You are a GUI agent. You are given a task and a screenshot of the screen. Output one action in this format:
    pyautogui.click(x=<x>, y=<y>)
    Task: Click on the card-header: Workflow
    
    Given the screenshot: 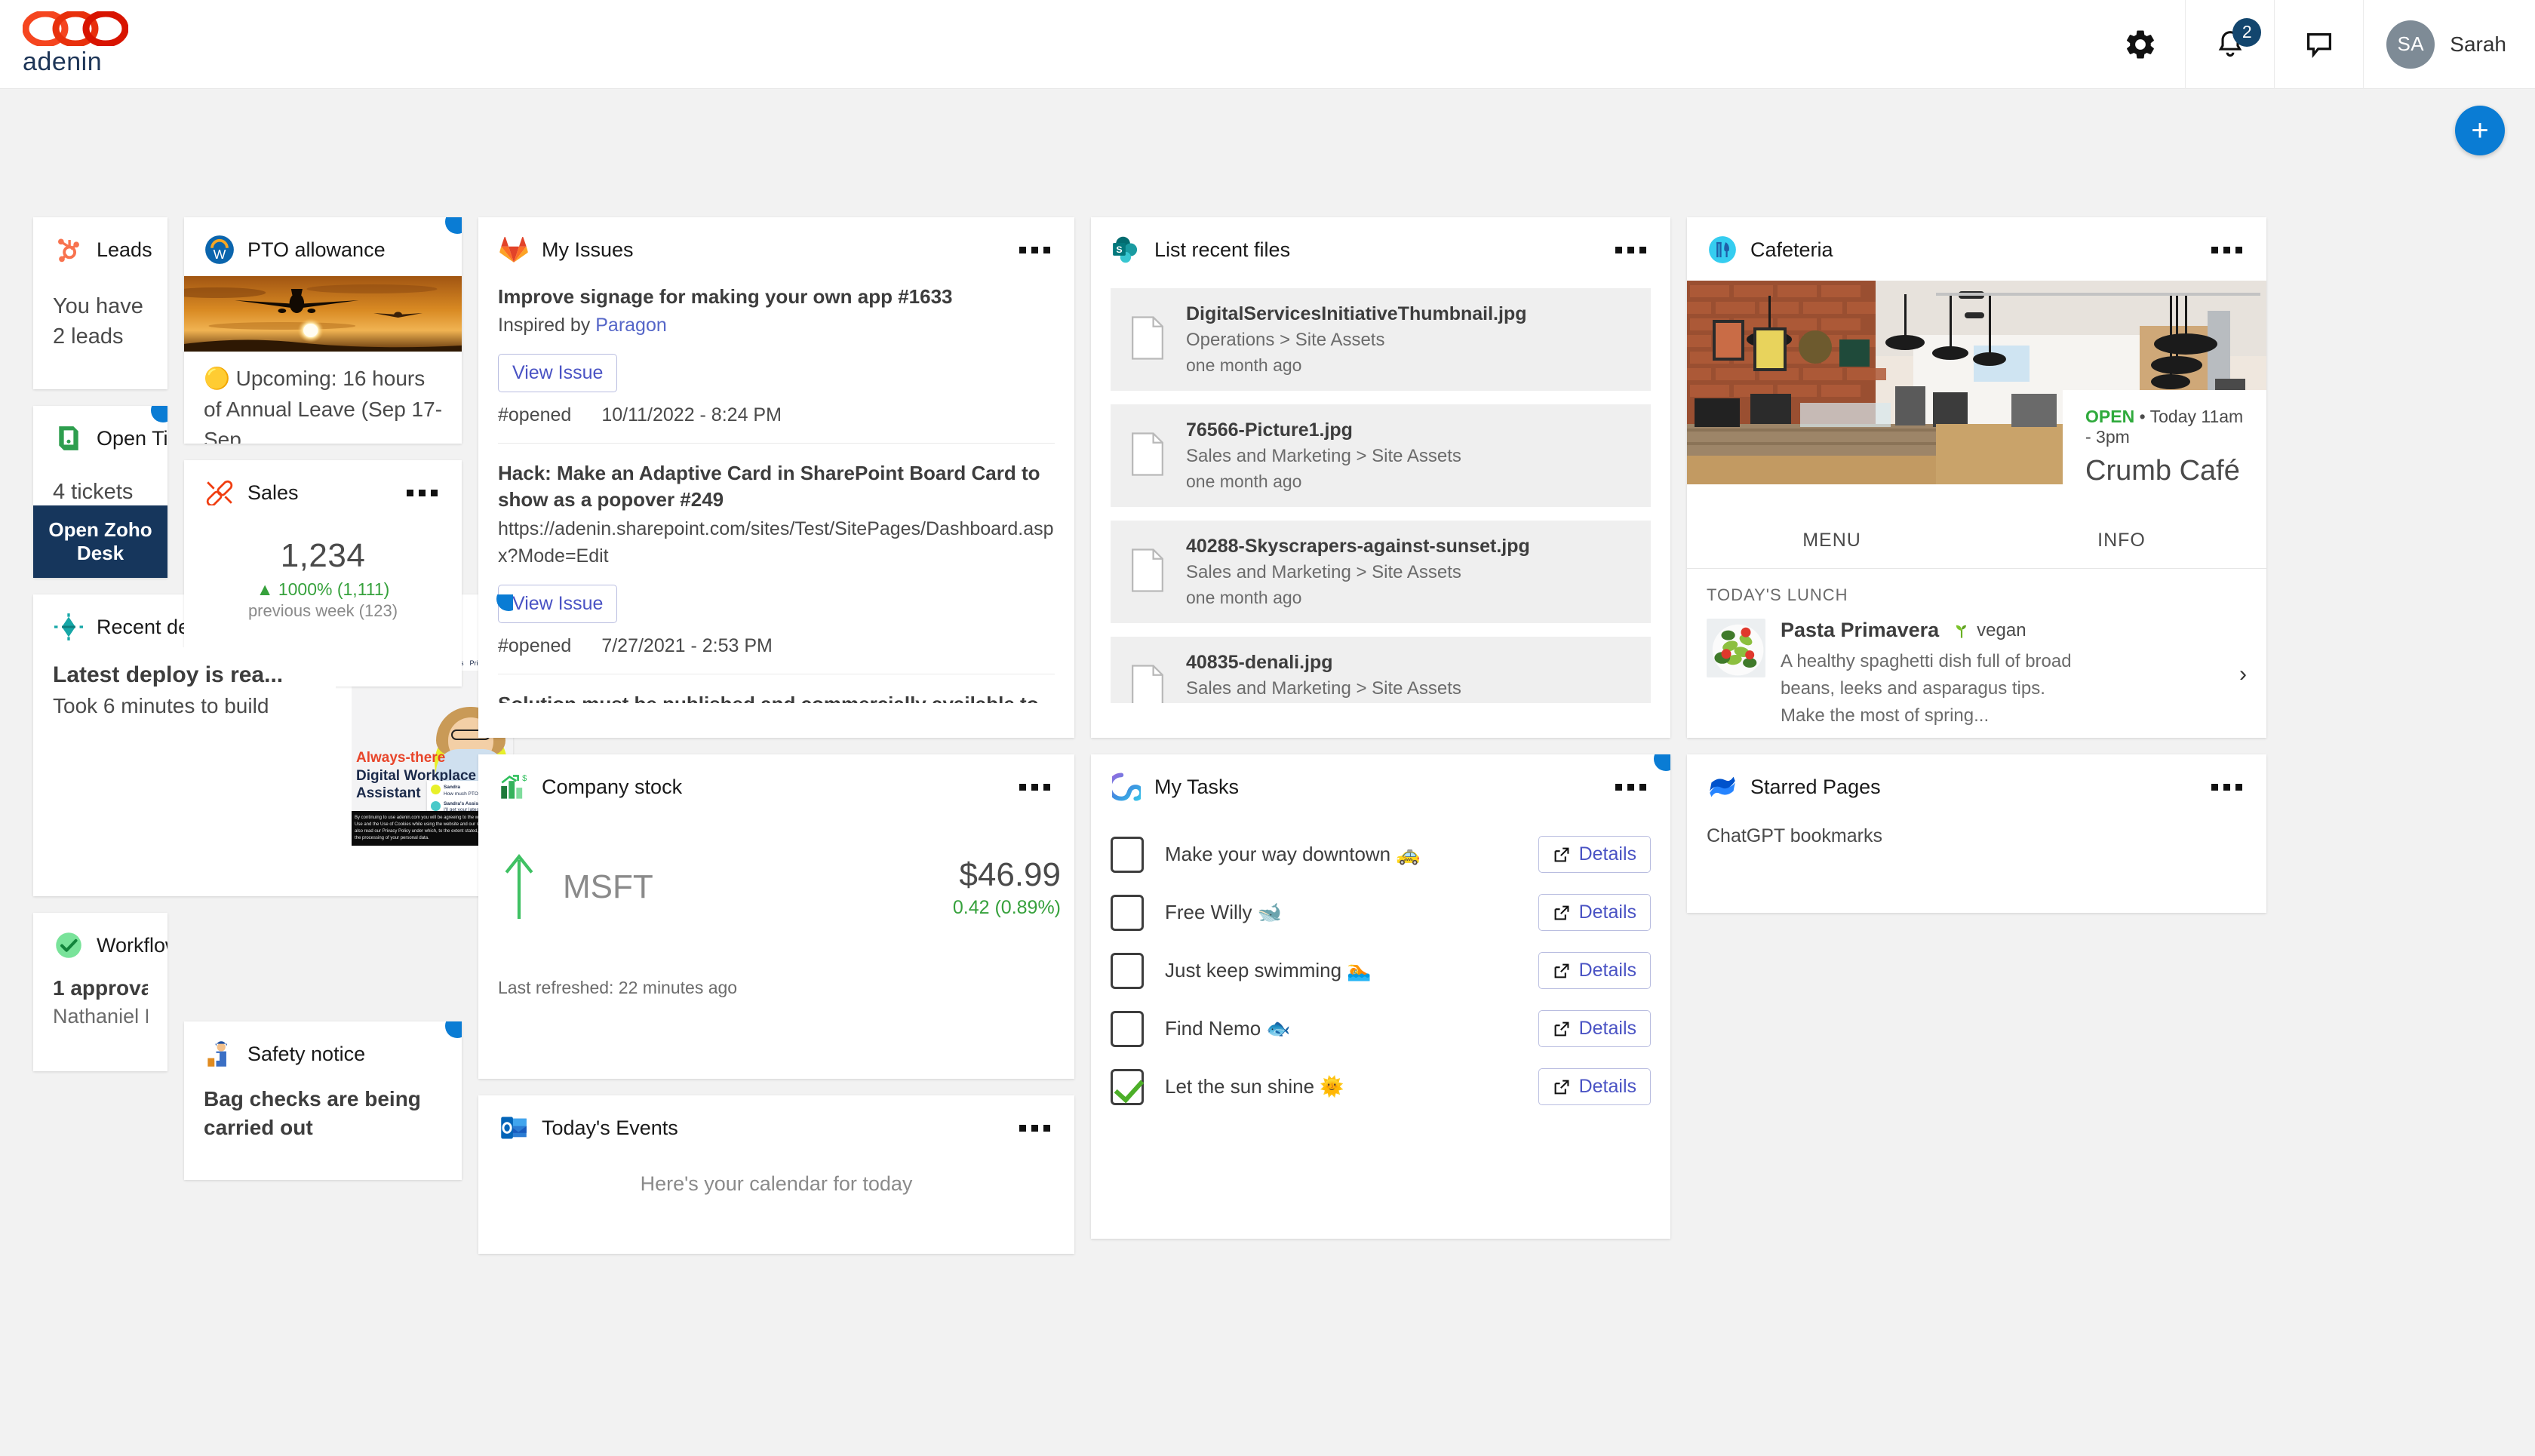 What is the action you would take?
    pyautogui.click(x=100, y=945)
    